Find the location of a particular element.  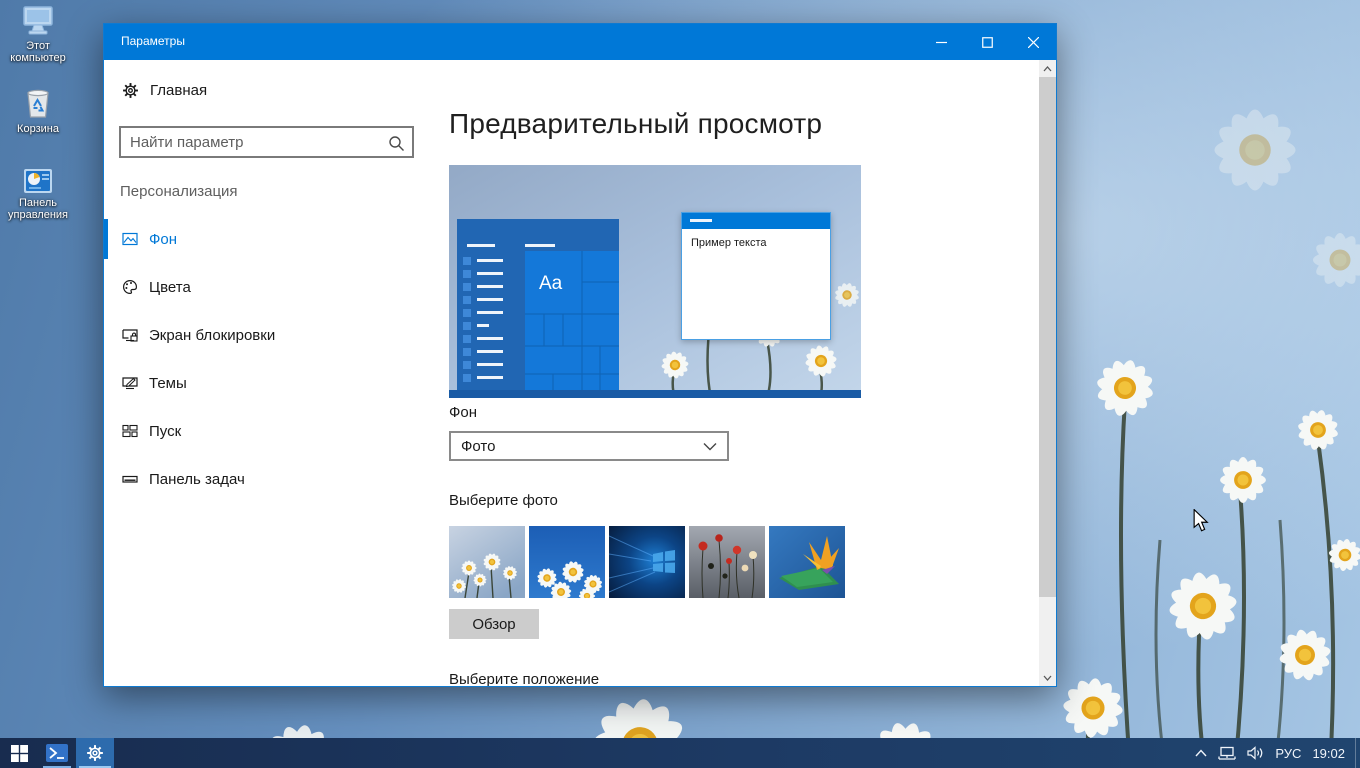

desktop-icon-label: Панель управления is located at coordinates (38, 209).